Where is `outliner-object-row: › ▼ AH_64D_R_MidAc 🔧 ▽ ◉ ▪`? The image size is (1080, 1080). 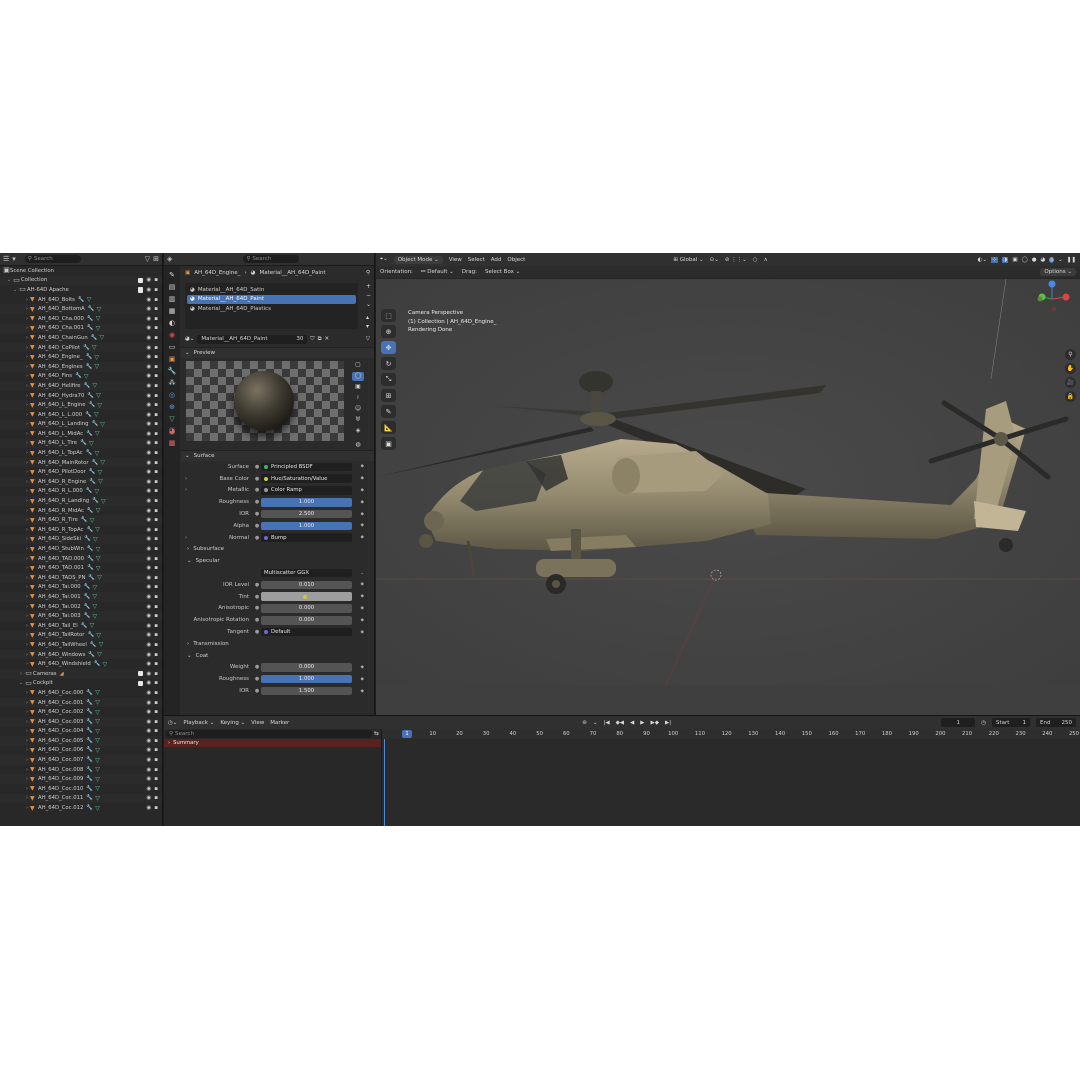
outliner-object-row: › ▼ AH_64D_R_MidAc 🔧 ▽ ◉ ▪ is located at coordinates (81, 511).